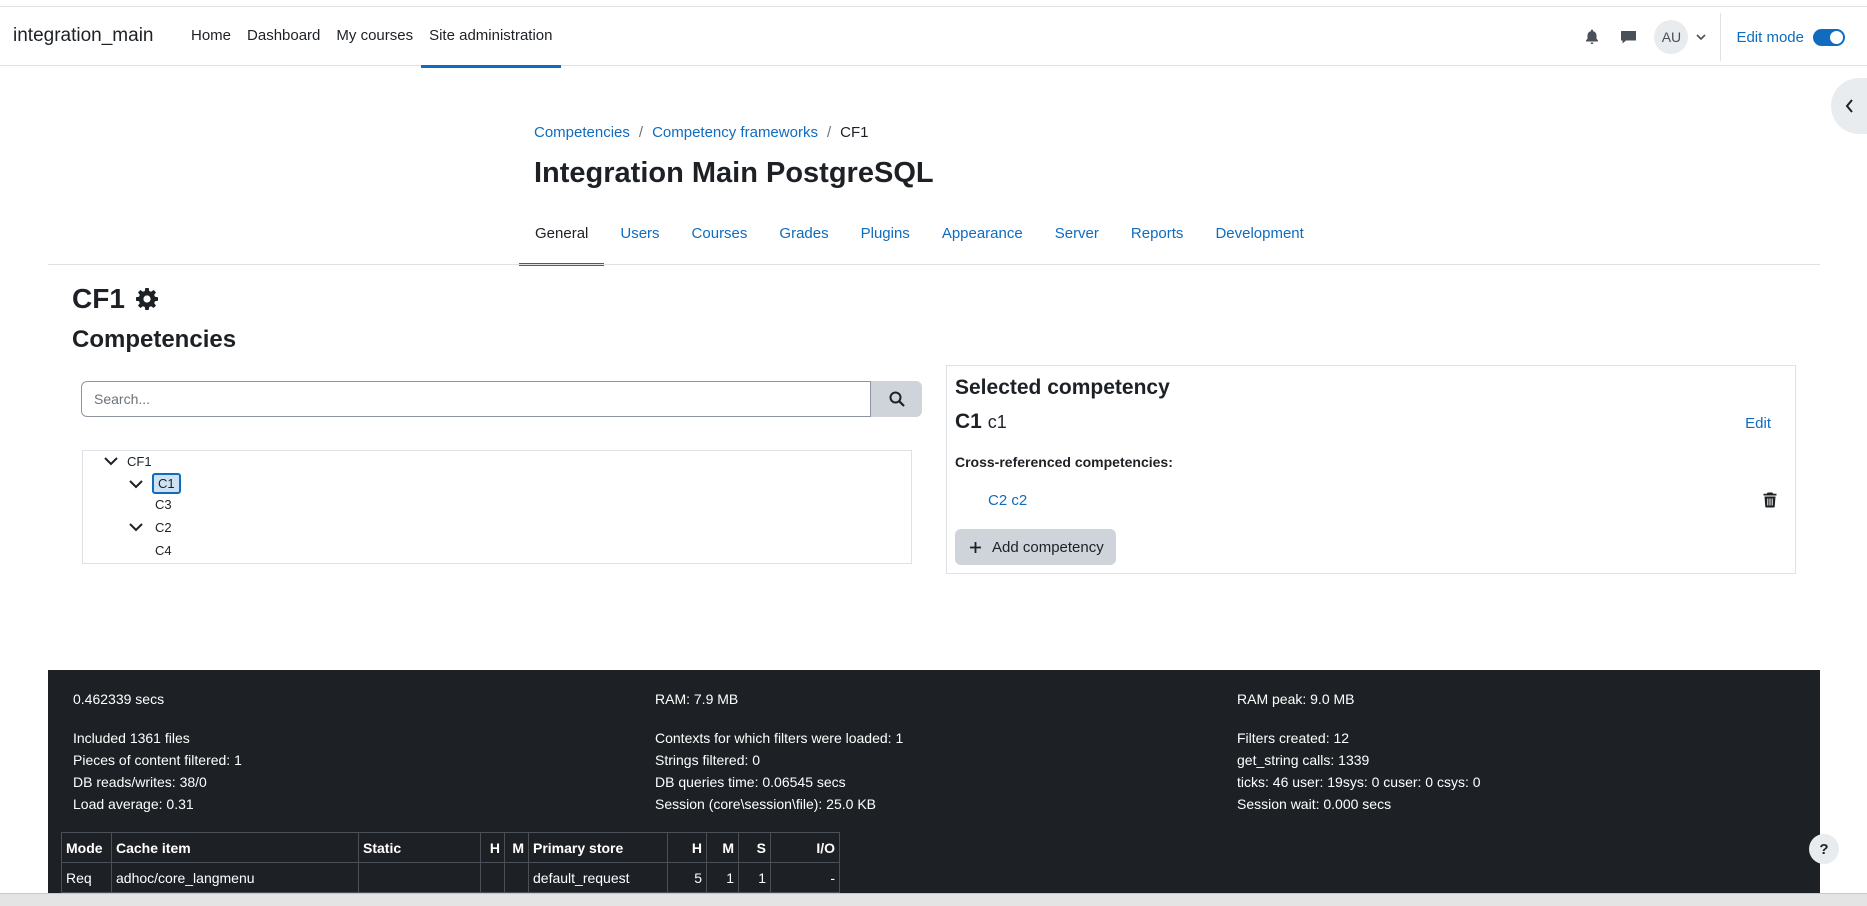 The height and width of the screenshot is (906, 1867). I want to click on help-button: ?, so click(1824, 849).